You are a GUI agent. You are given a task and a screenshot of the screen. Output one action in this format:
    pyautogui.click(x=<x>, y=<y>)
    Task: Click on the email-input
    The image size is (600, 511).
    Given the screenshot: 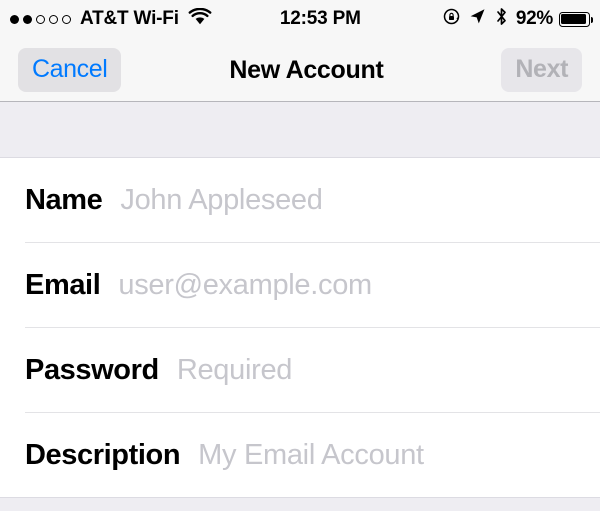 What is the action you would take?
    pyautogui.click(x=359, y=285)
    